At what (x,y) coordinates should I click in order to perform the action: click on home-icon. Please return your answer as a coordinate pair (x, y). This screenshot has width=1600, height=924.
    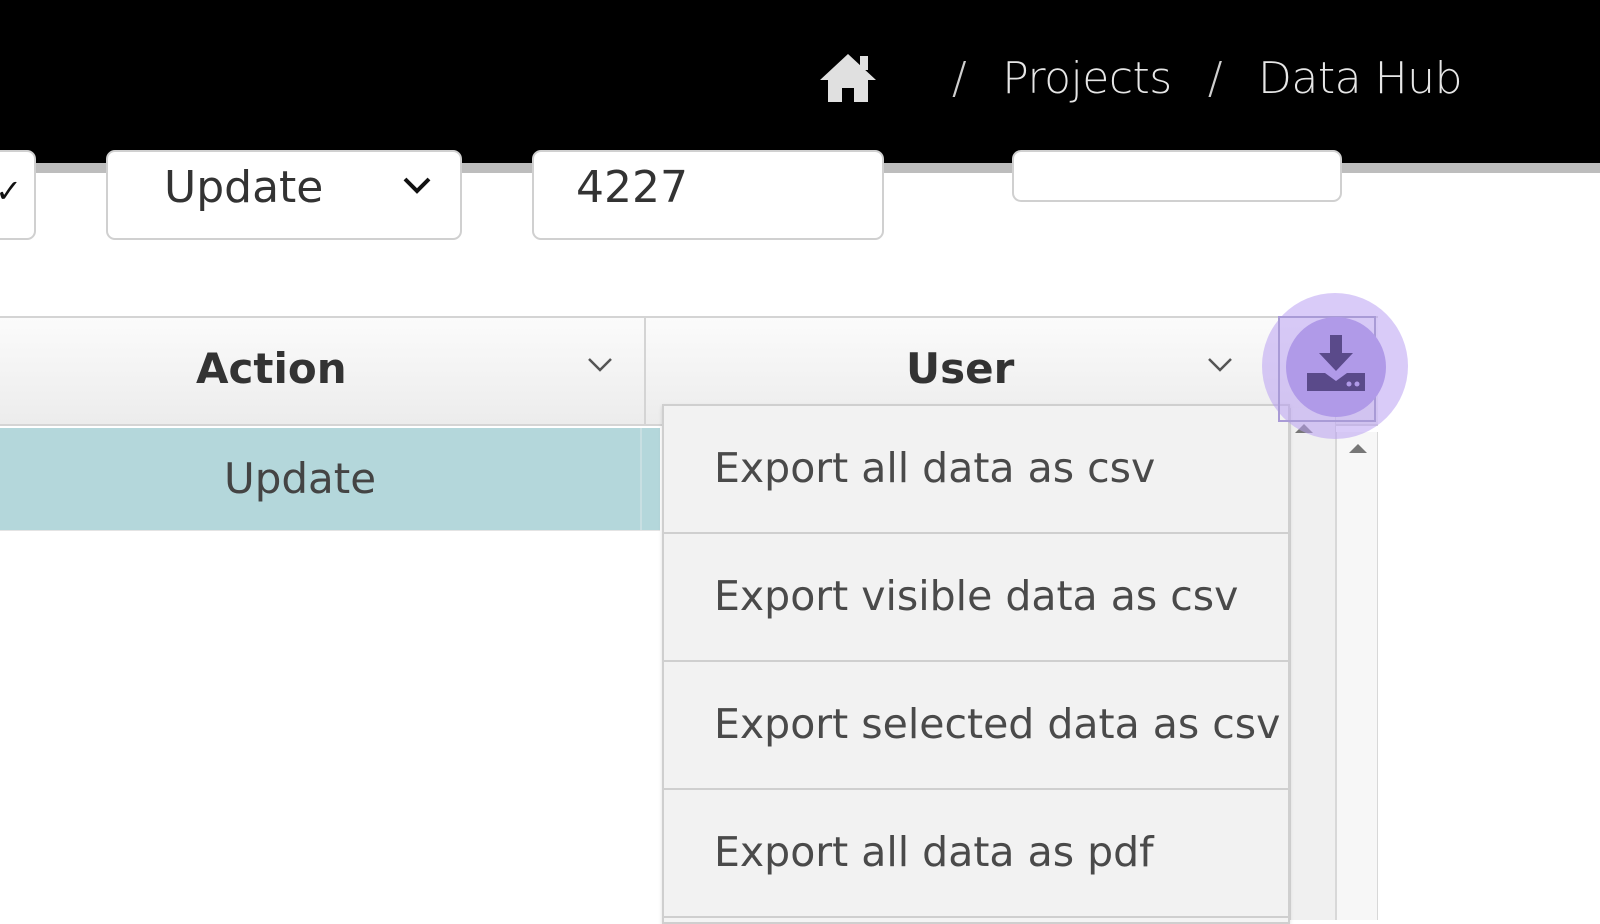
    Looking at the image, I should click on (848, 78).